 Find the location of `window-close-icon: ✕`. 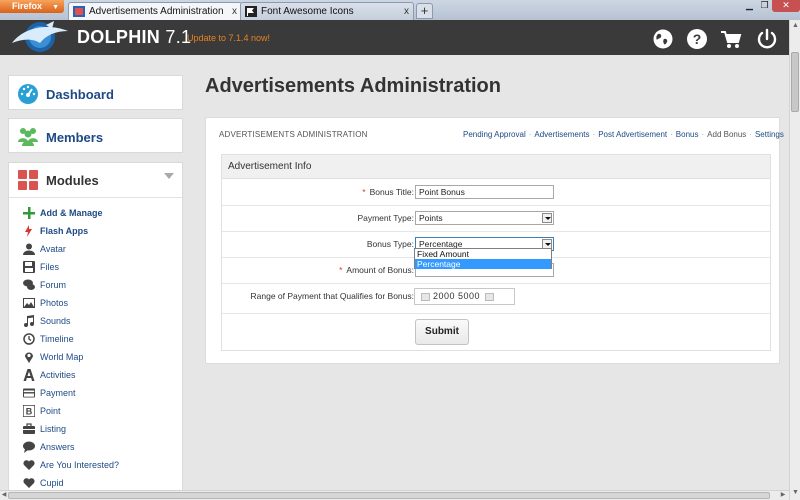

window-close-icon: ✕ is located at coordinates (786, 6).